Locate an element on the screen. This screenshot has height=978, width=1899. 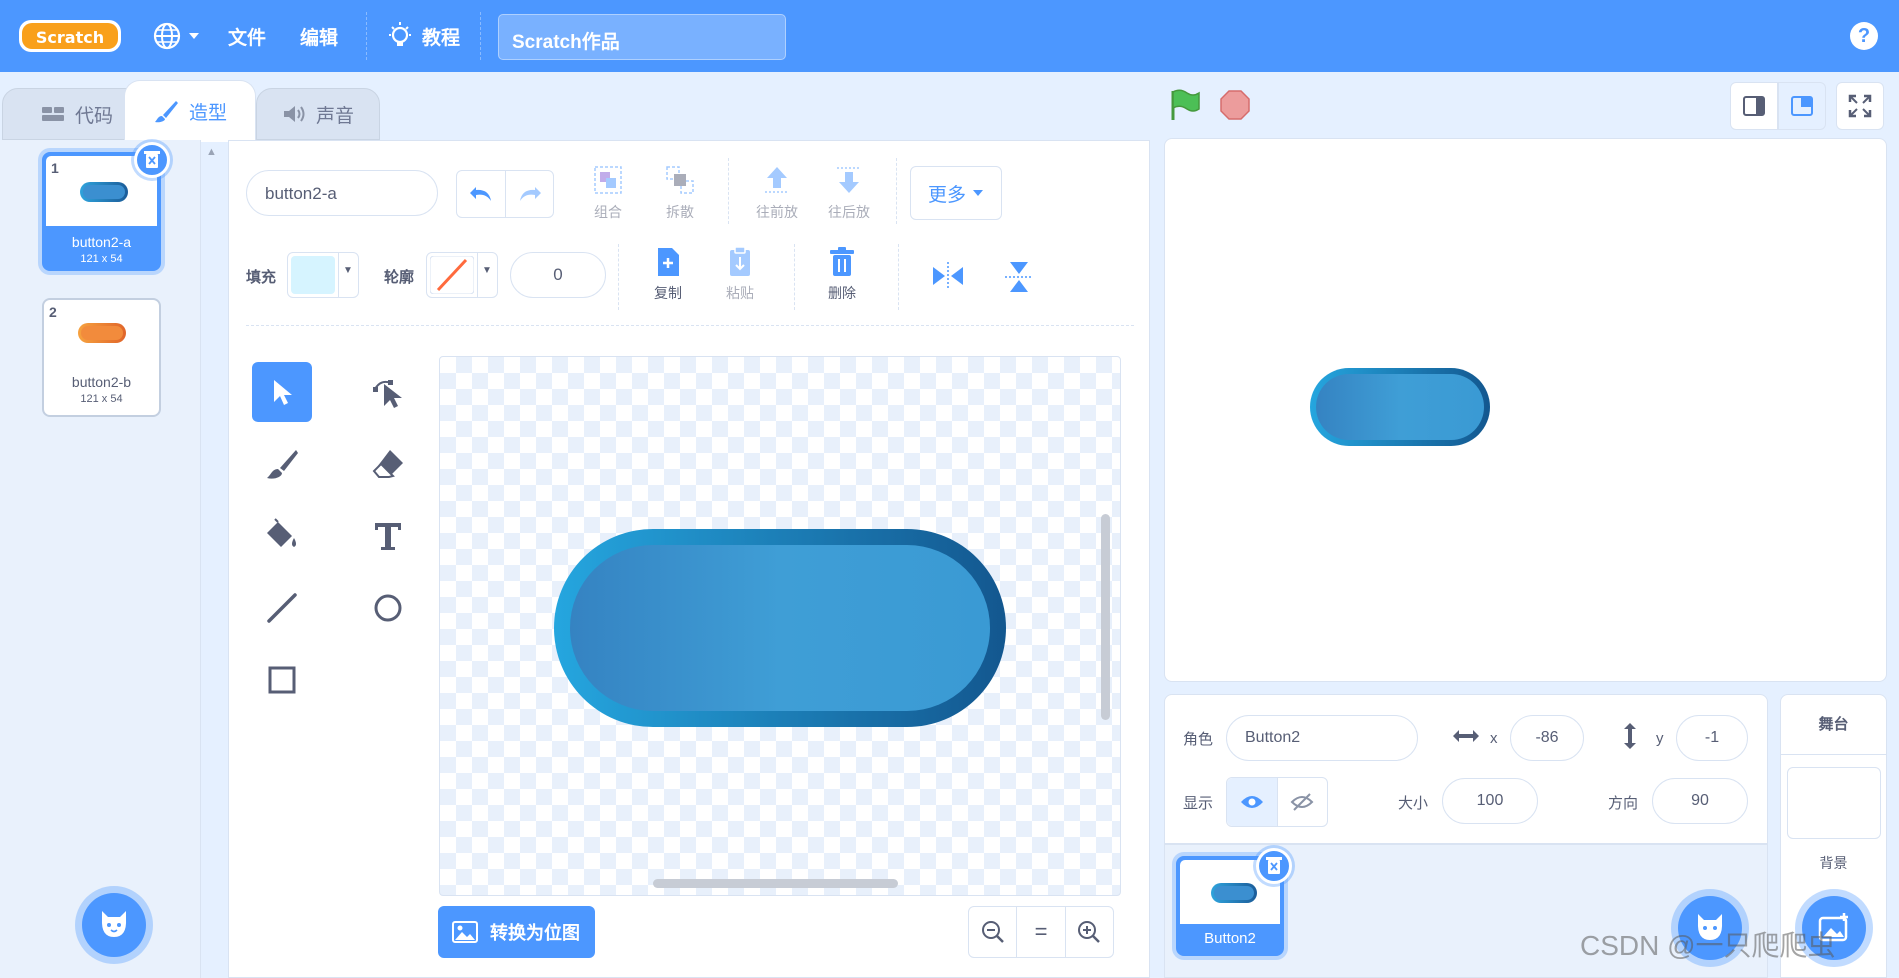
size-input: 100 is located at coordinates (1490, 801).